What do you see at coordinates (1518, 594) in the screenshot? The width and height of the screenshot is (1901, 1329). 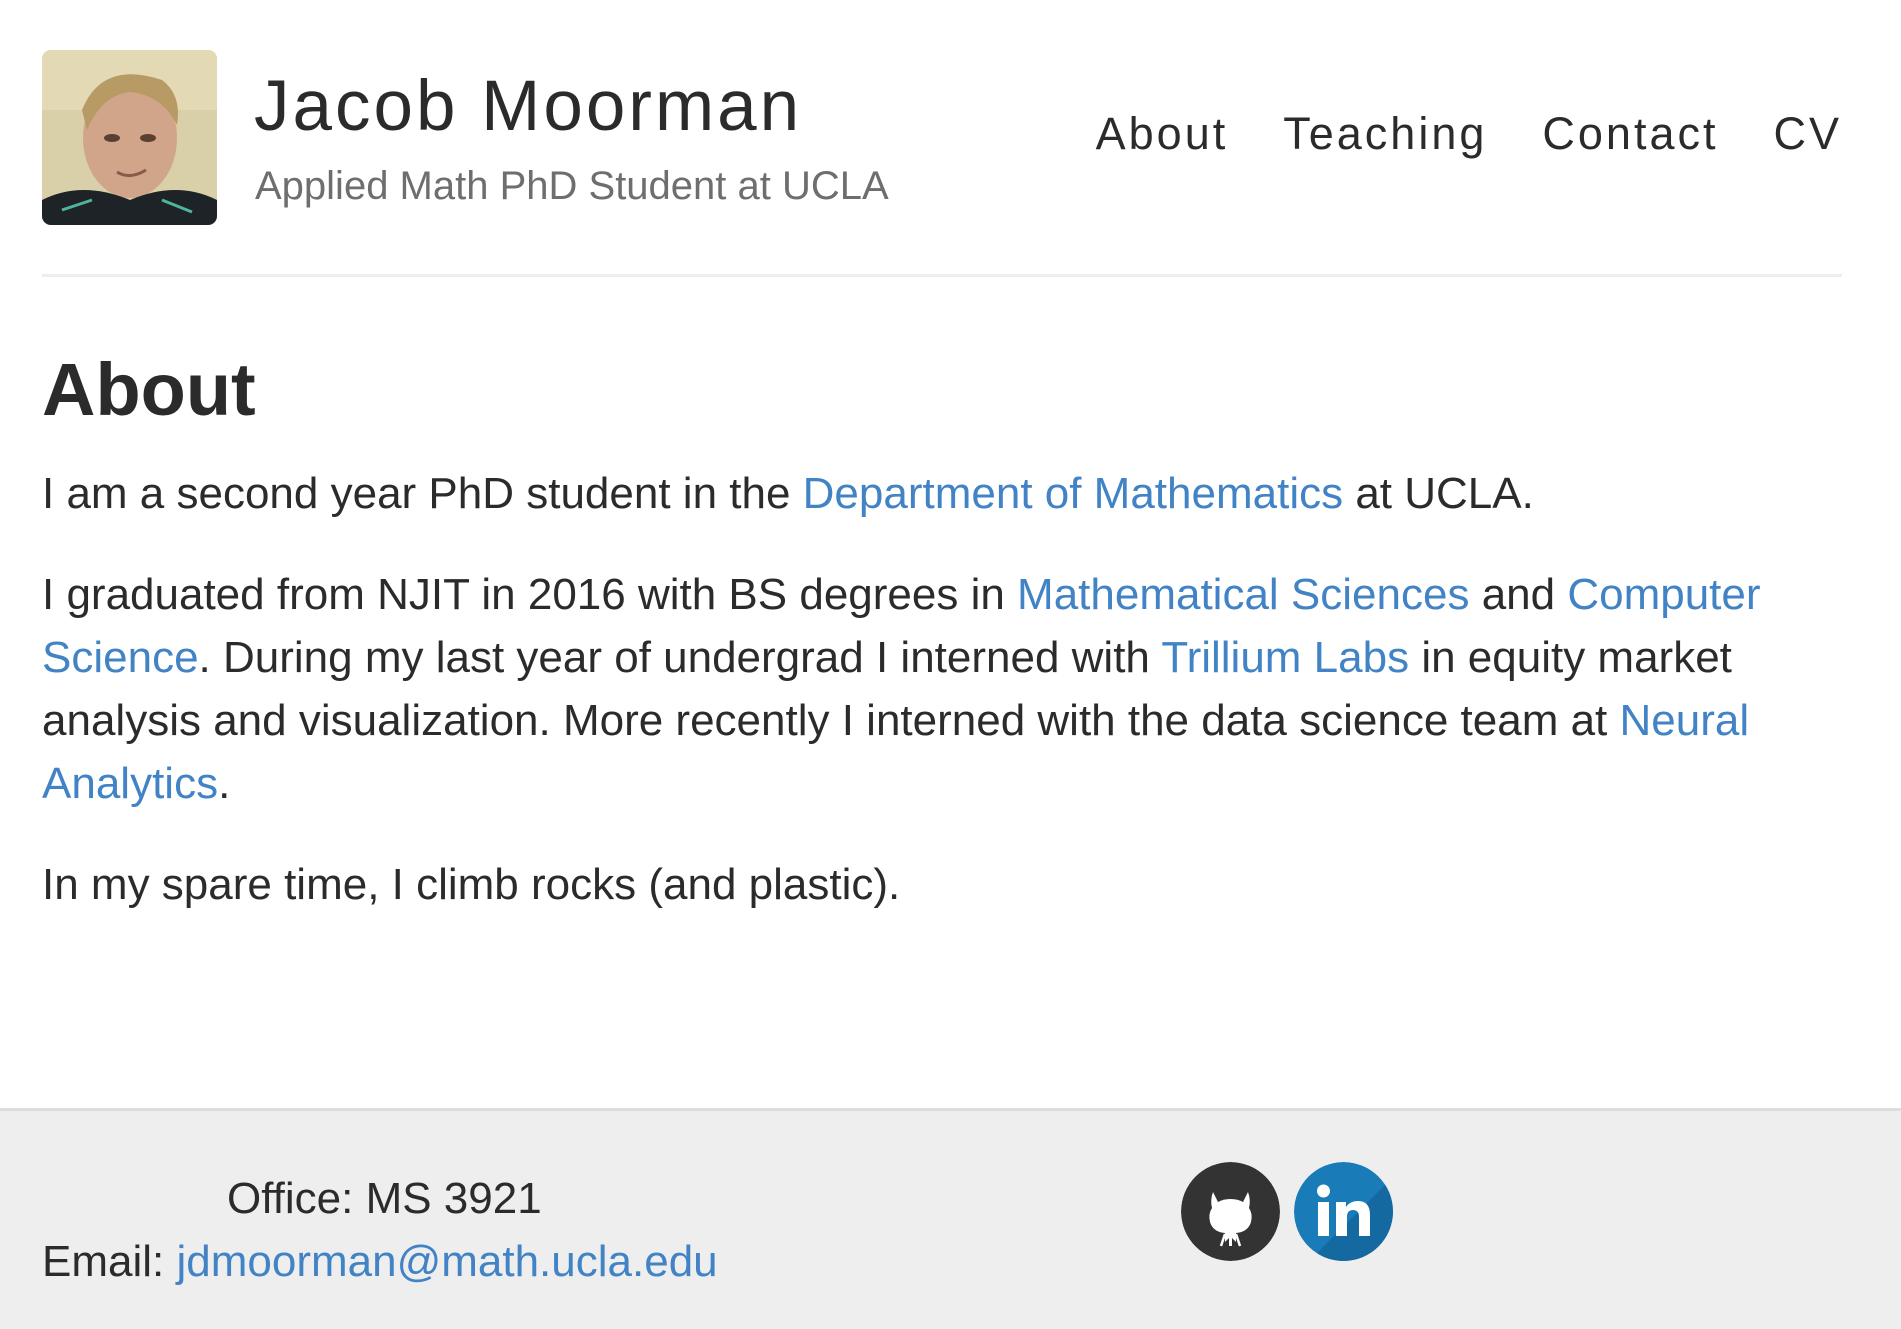 I see `text: and` at bounding box center [1518, 594].